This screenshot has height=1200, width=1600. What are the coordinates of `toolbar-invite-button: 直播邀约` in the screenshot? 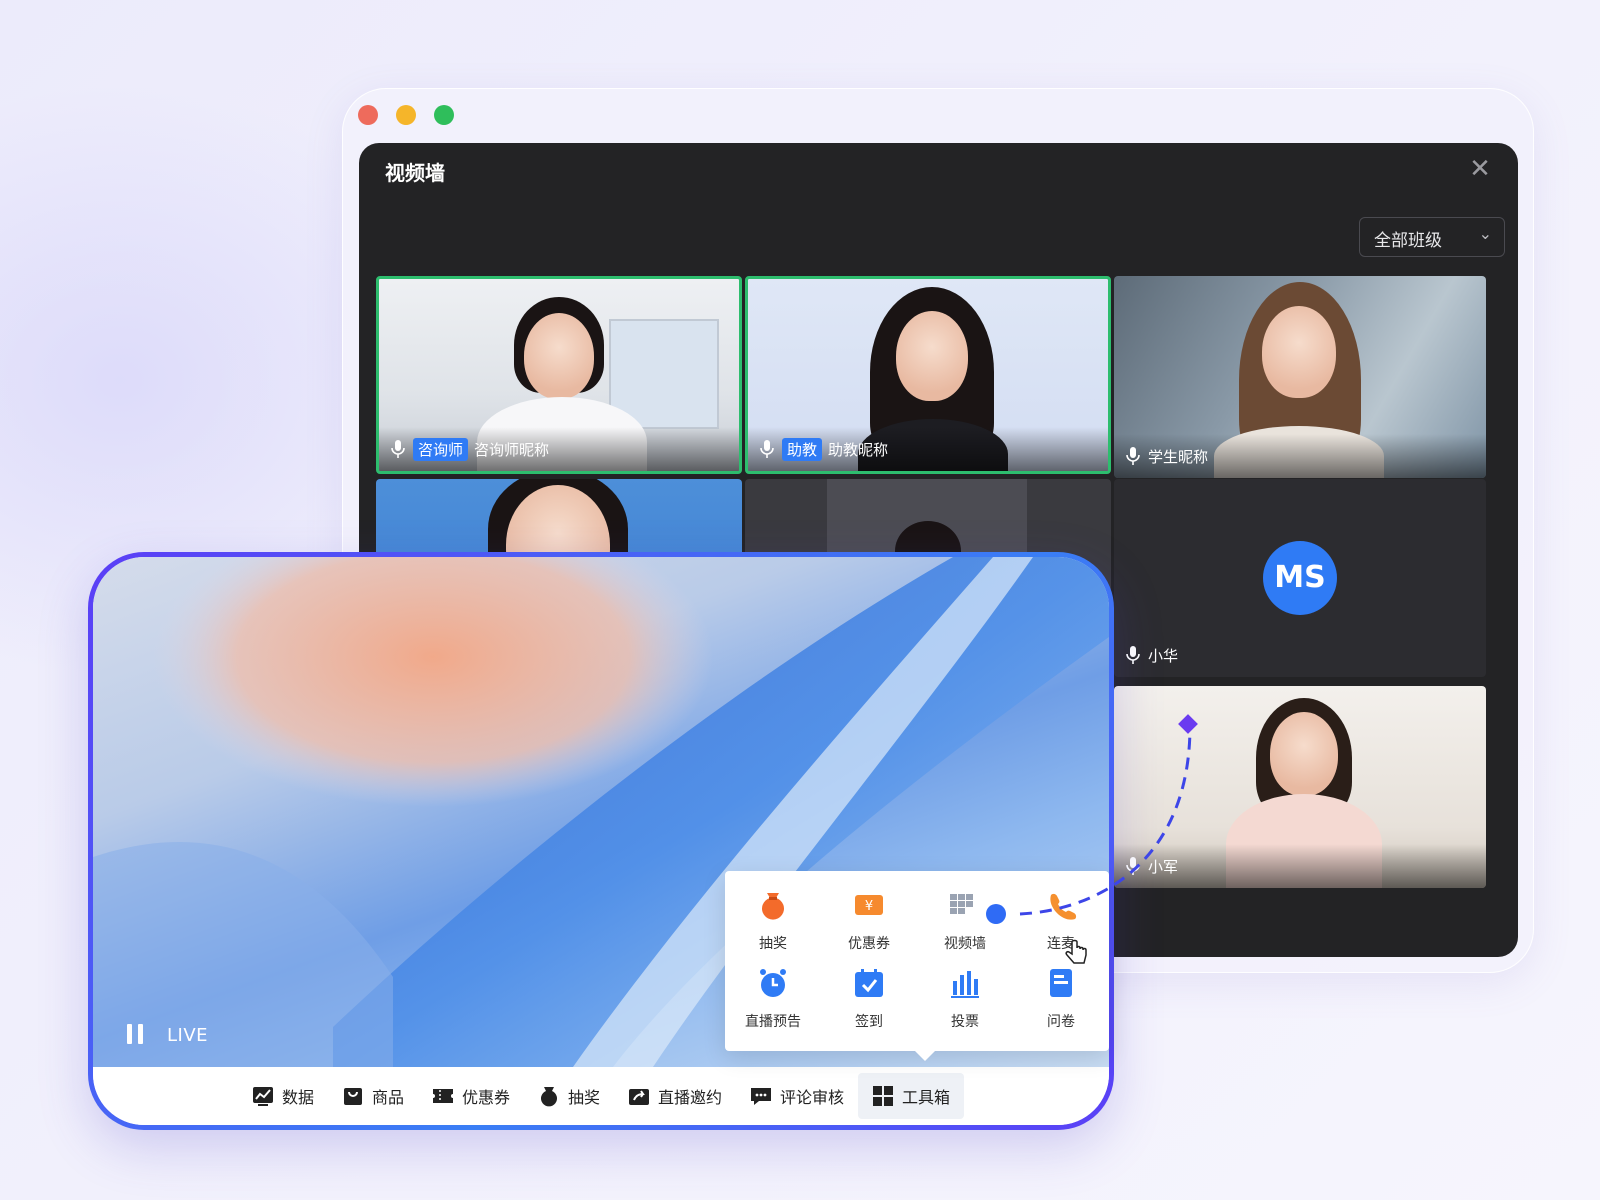 It's located at (675, 1096).